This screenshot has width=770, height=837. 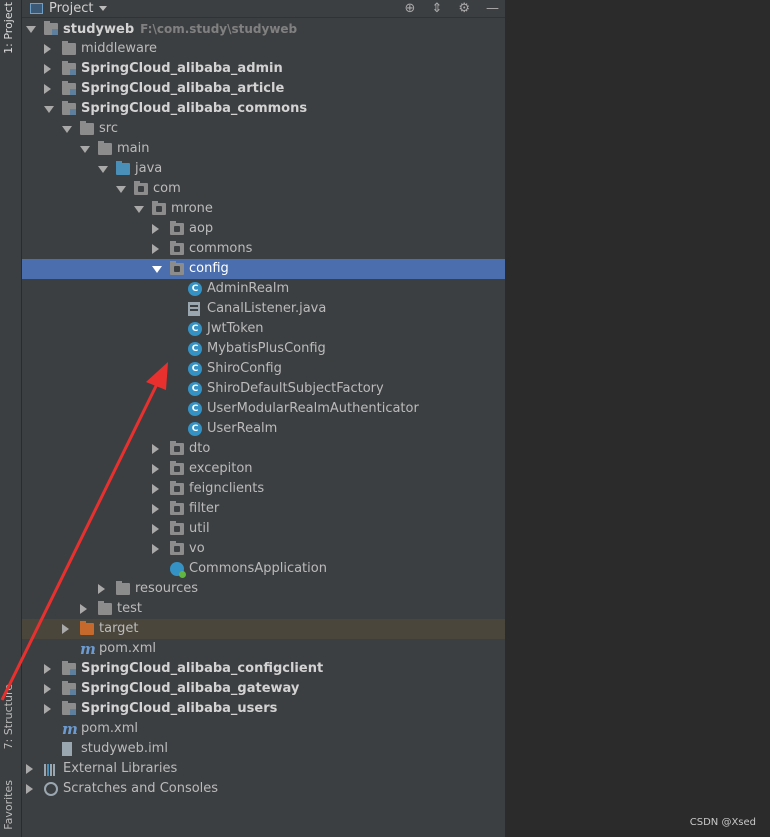 I want to click on tree-row-label: UserRealm, so click(x=242, y=428).